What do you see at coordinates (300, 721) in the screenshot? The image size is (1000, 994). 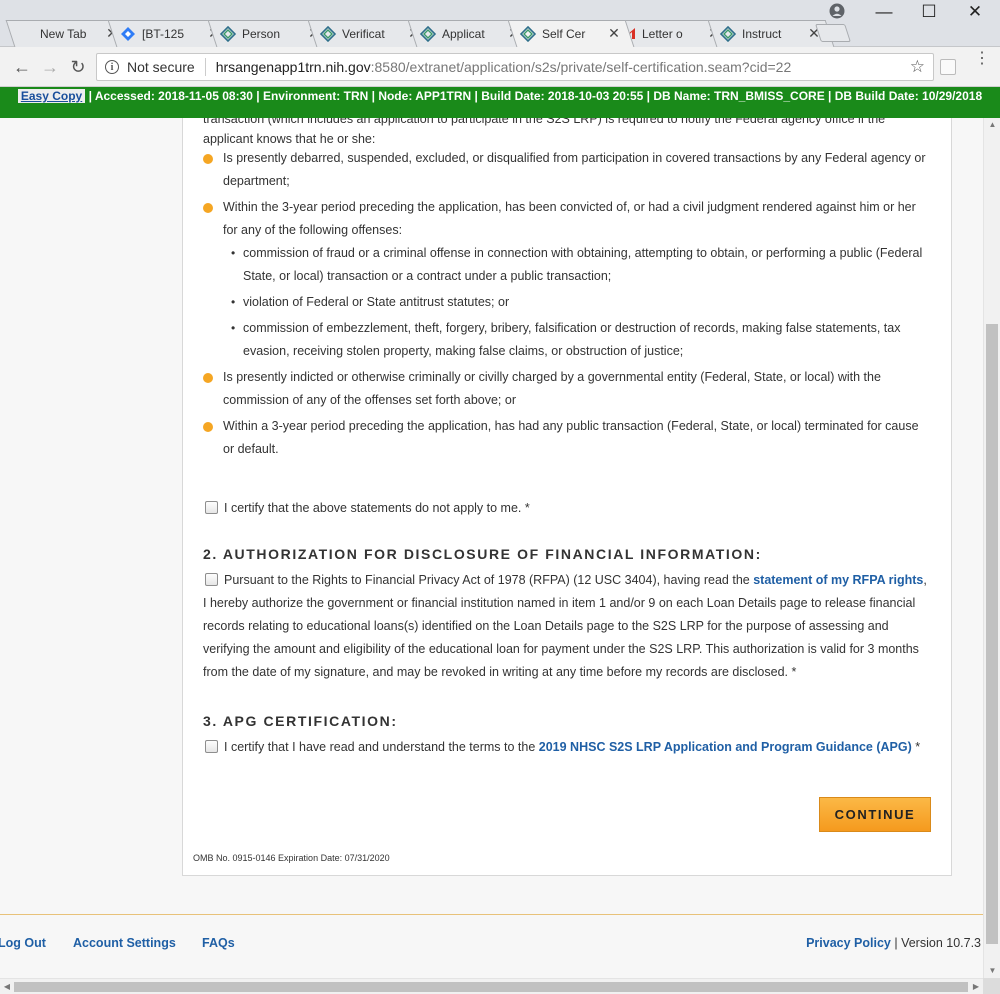 I see `section3-title: 3. APG CERTIFICATION:` at bounding box center [300, 721].